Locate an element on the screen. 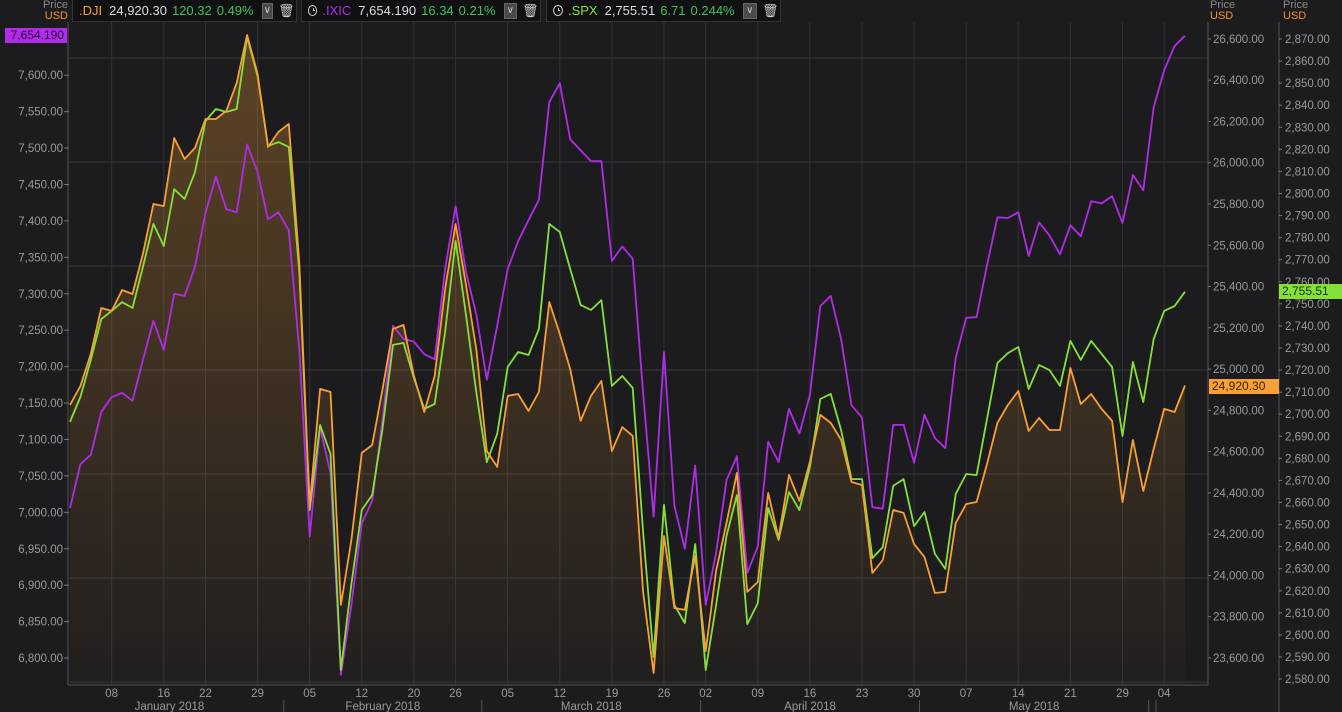 This screenshot has width=1342, height=712. right-axis-label: 2,730.00 is located at coordinates (1307, 349).